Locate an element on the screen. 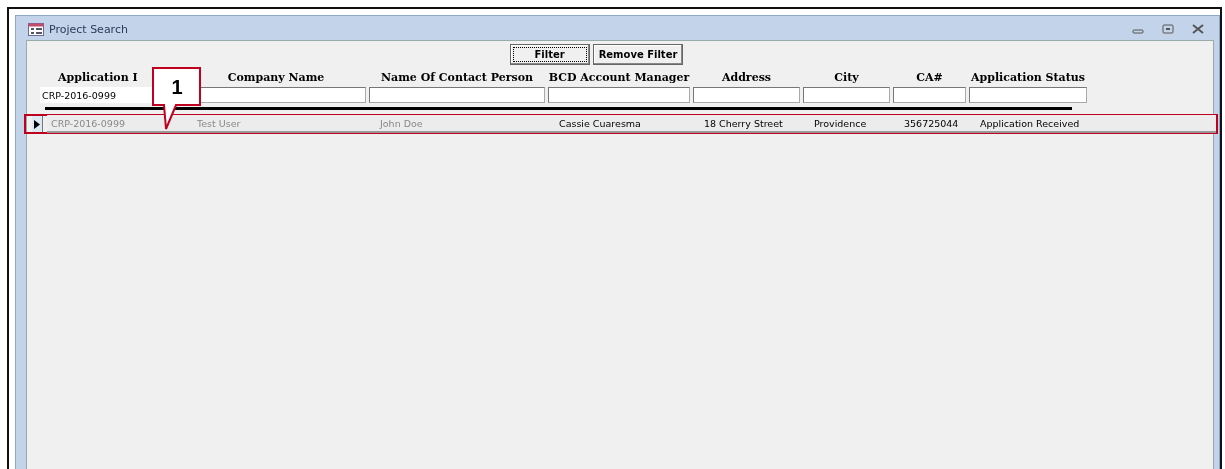 This screenshot has width=1225, height=469. column-header: Application I is located at coordinates (98, 77).